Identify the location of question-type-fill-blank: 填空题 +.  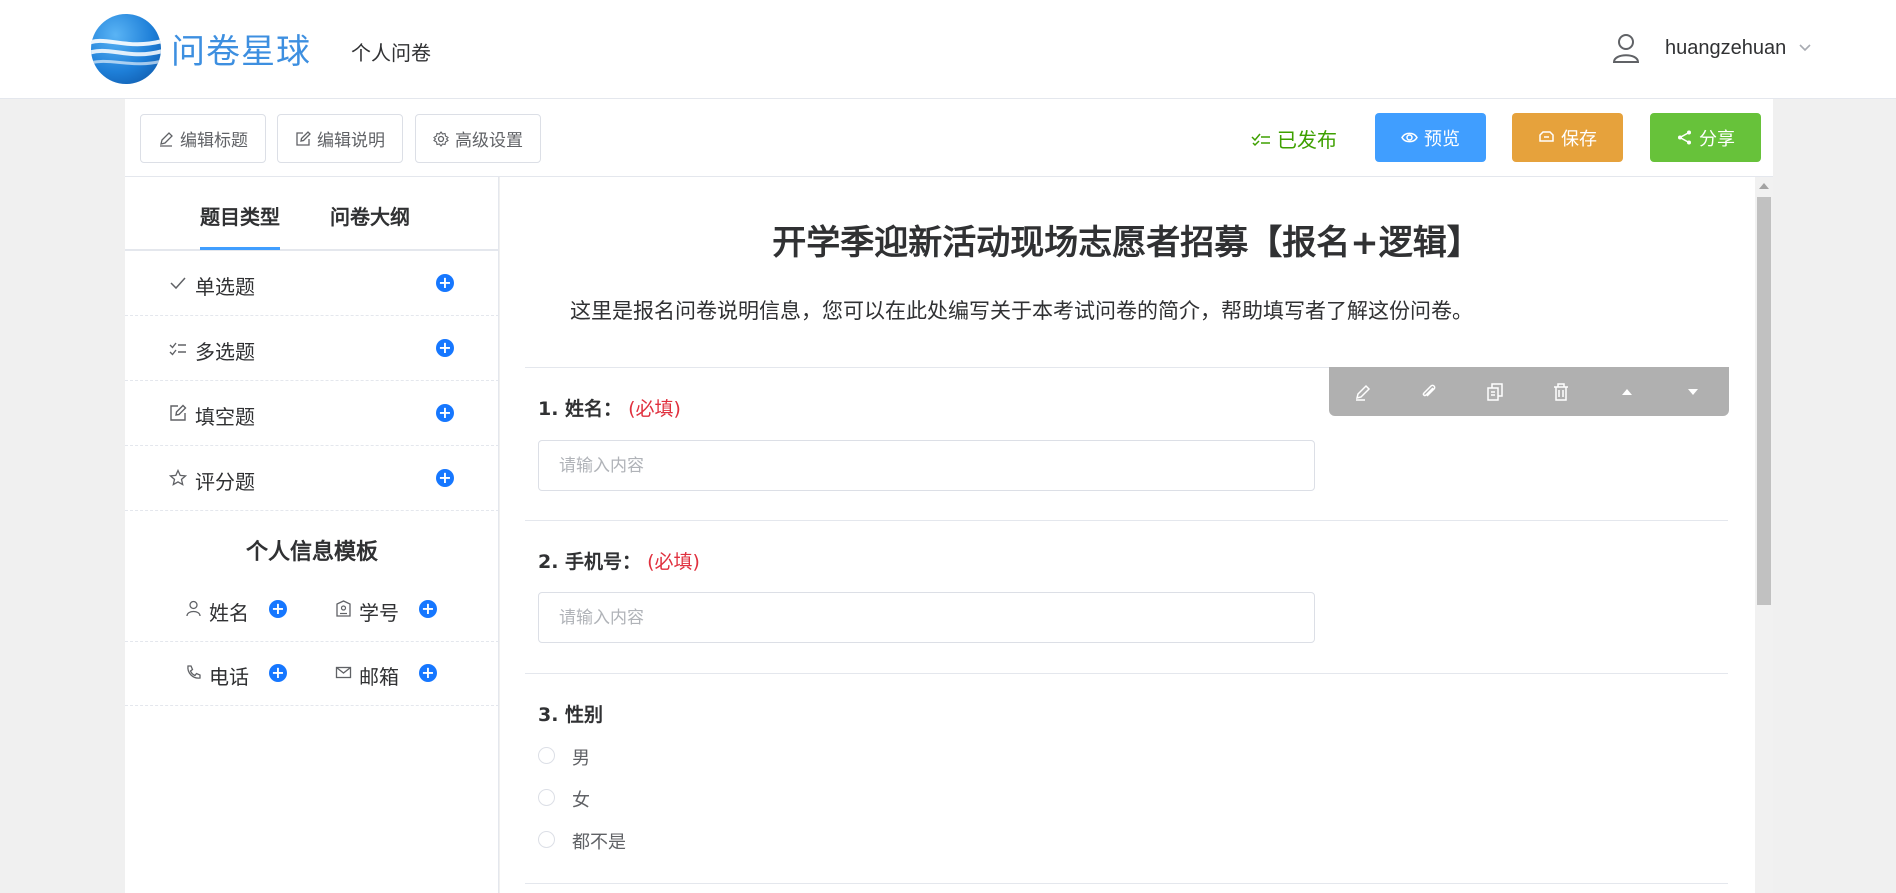
(312, 413).